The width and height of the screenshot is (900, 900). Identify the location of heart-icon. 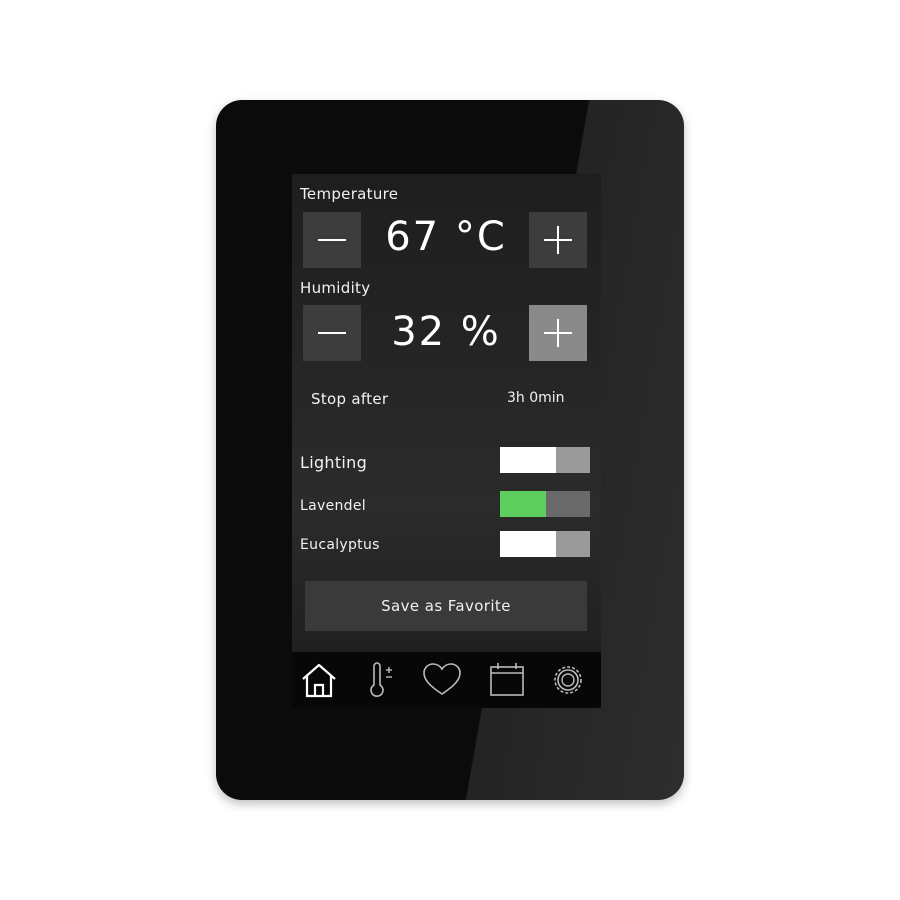
(442, 679).